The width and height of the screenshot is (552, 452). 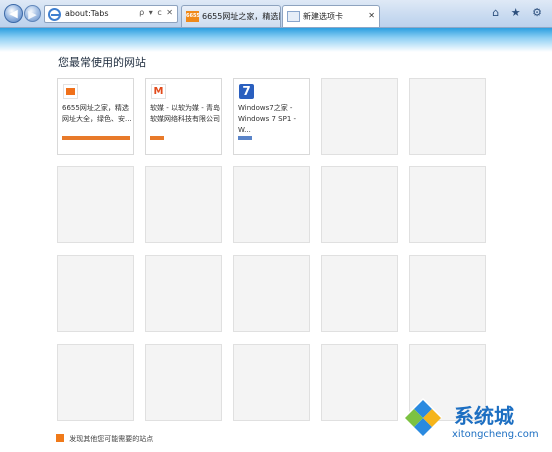 I want to click on site-tile: M 软媒 - 以软为媒 - 青岛软媒网络科技有限公司, so click(x=183, y=116).